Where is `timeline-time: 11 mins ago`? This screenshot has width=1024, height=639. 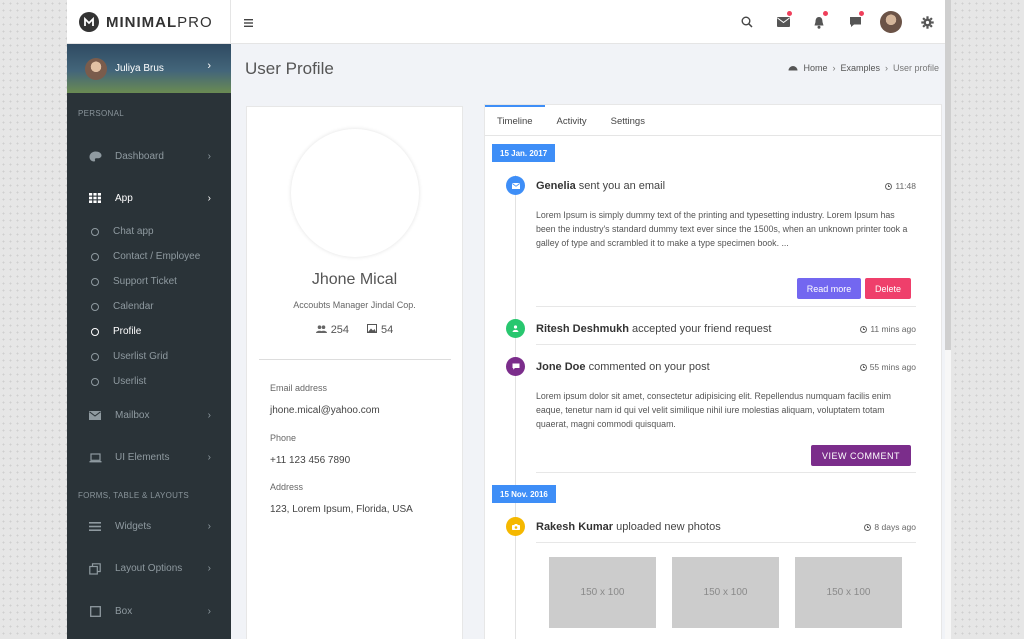 timeline-time: 11 mins ago is located at coordinates (888, 329).